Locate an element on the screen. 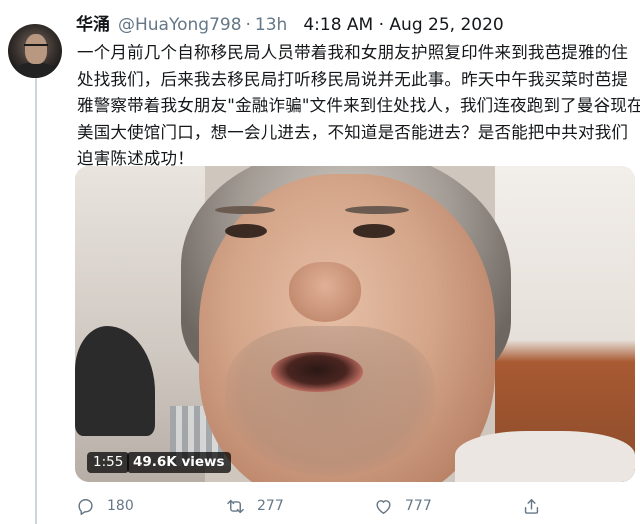 The image size is (640, 524). tweet-text-line: 雅警察带着我女朋友"金融诈骗"文件来到住处找人，我们连夜跑到了曼谷现在 is located at coordinates (358, 105).